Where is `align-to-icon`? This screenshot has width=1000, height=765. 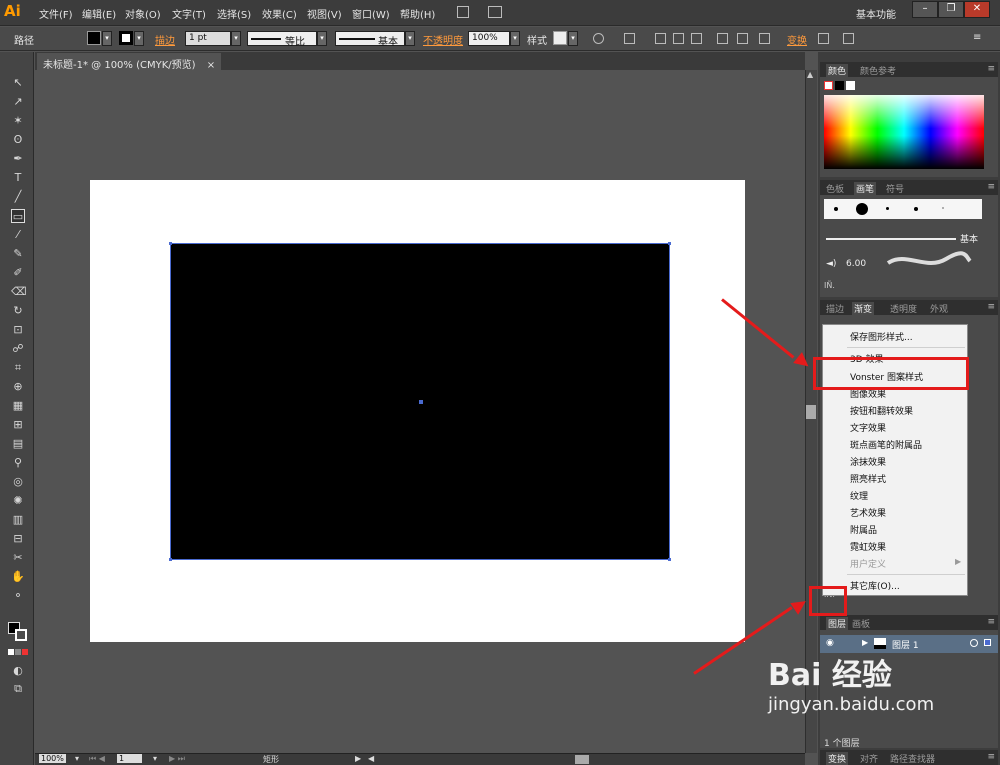
align-to-icon is located at coordinates (629, 38).